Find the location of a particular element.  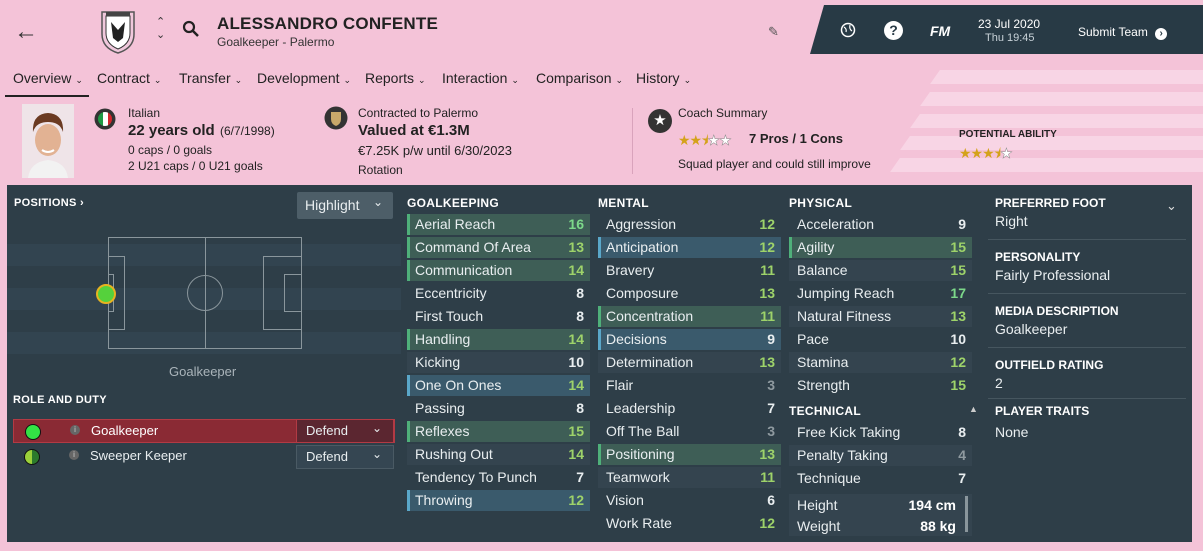

attribute-row: Teamwork 11 is located at coordinates (689, 477).